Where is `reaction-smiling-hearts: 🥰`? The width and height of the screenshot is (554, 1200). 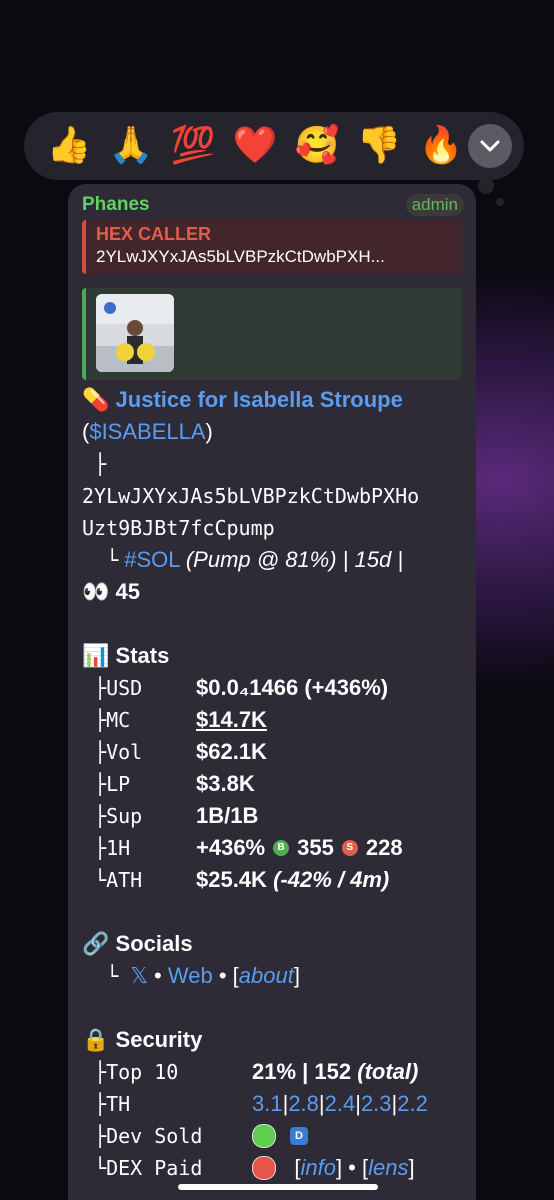 reaction-smiling-hearts: 🥰 is located at coordinates (317, 146).